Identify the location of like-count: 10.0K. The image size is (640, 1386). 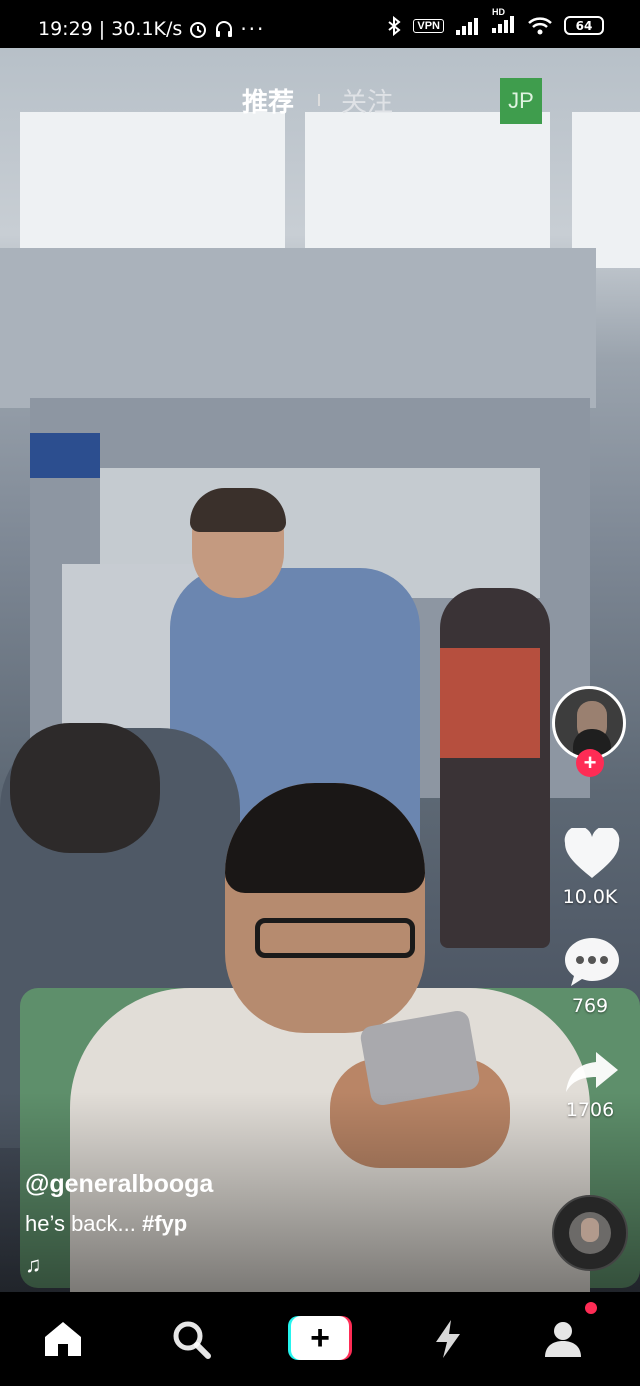
(590, 897).